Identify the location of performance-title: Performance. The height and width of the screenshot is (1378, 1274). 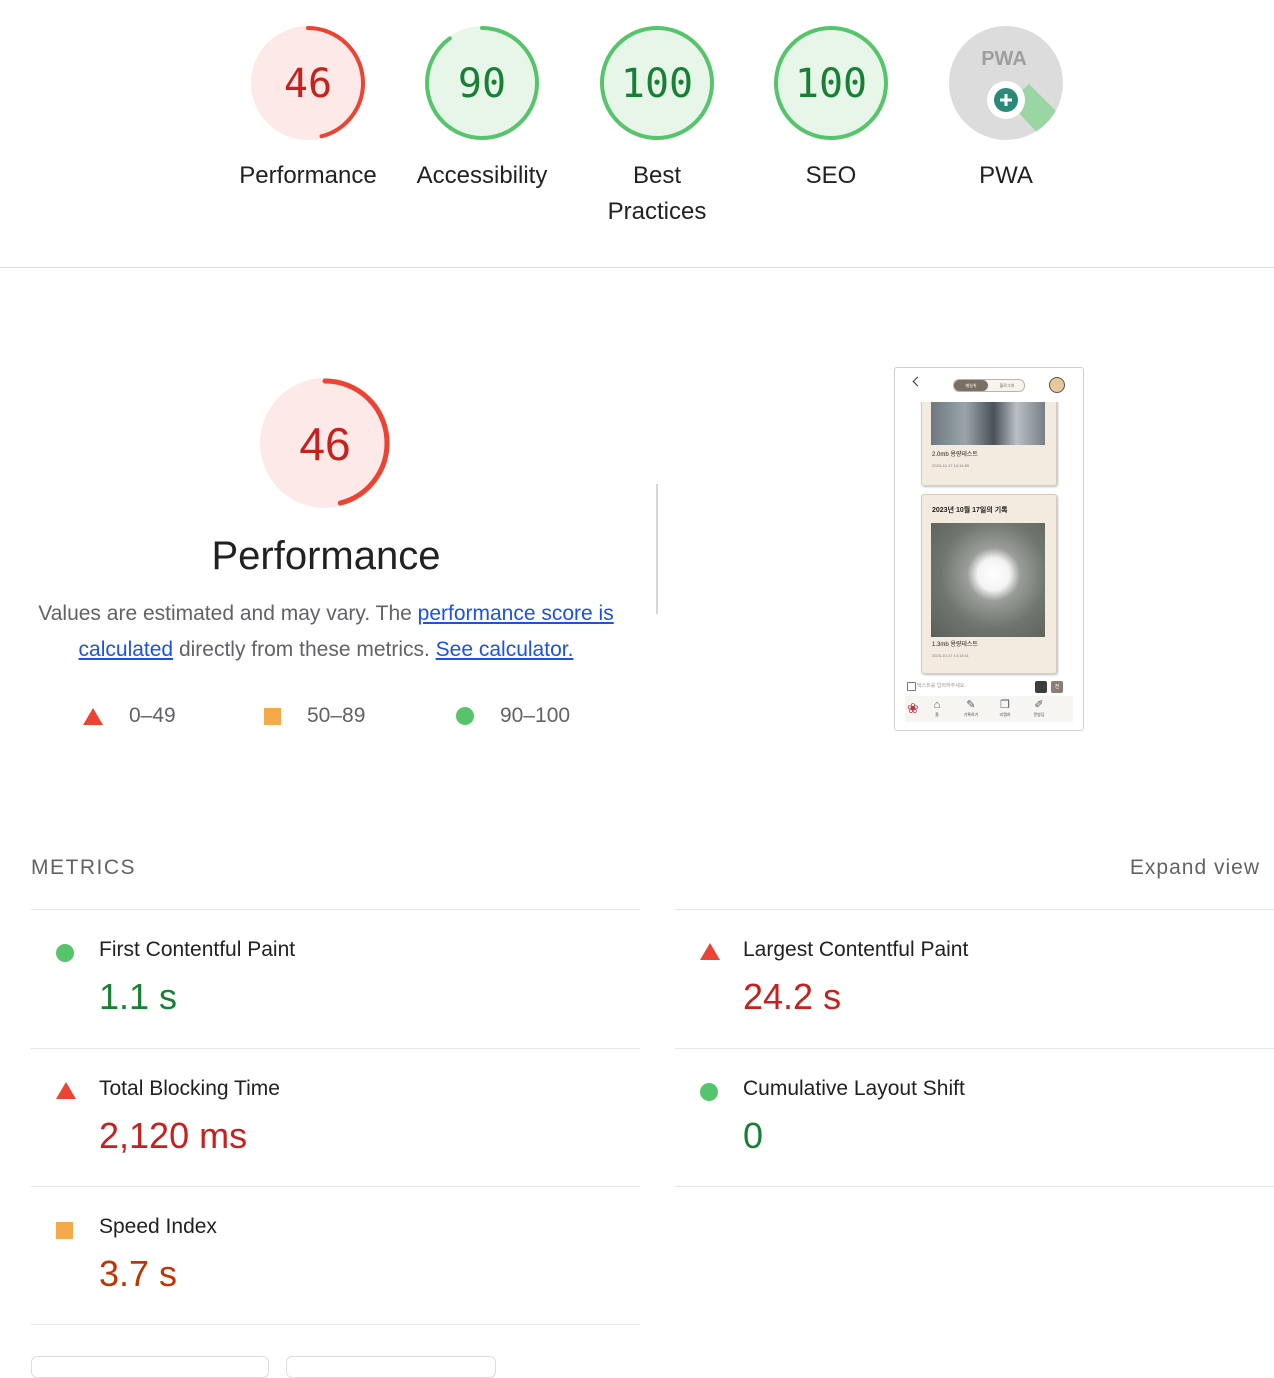
(326, 556).